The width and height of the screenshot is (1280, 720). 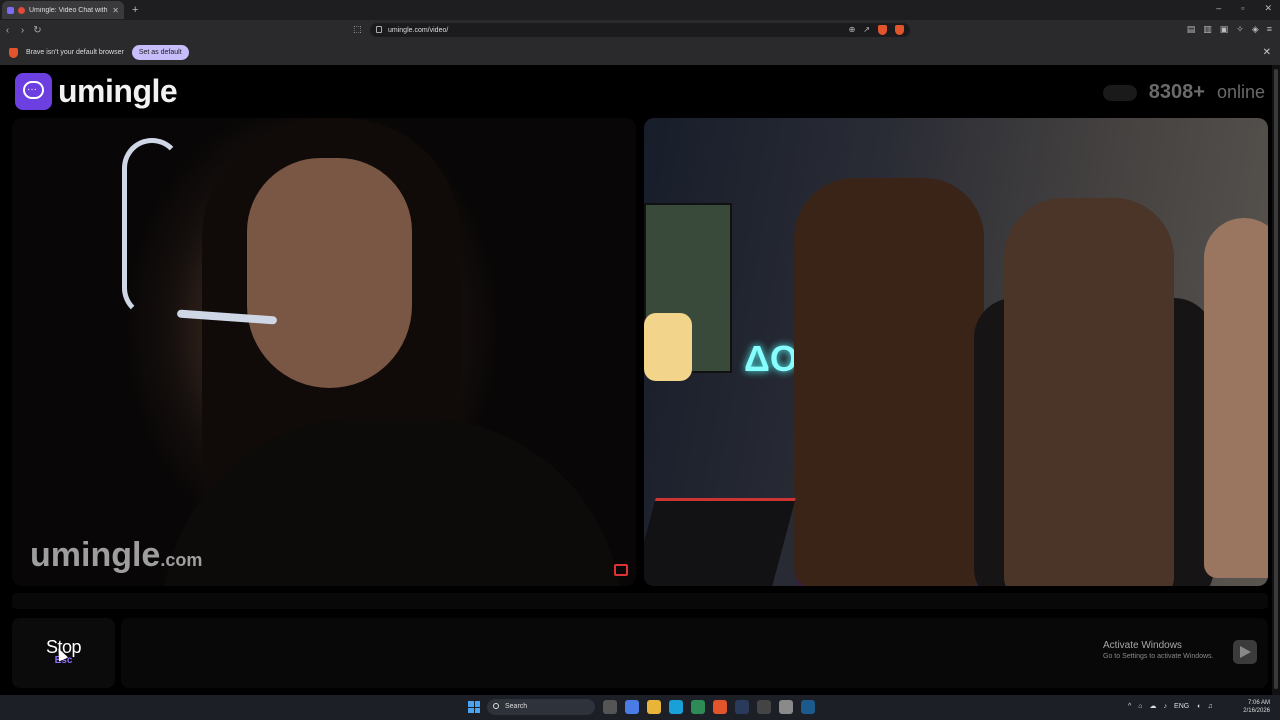 What do you see at coordinates (632, 707) in the screenshot?
I see `copilot-icon` at bounding box center [632, 707].